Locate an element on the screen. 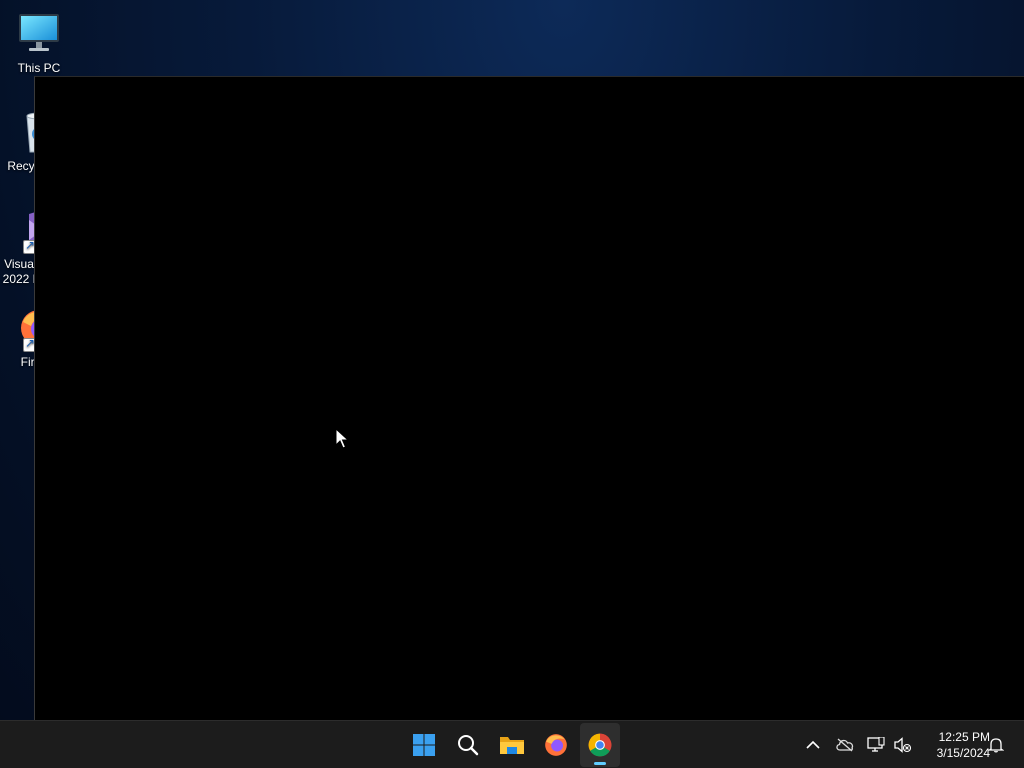 The width and height of the screenshot is (1024, 768). firefox-icon is located at coordinates (556, 745).